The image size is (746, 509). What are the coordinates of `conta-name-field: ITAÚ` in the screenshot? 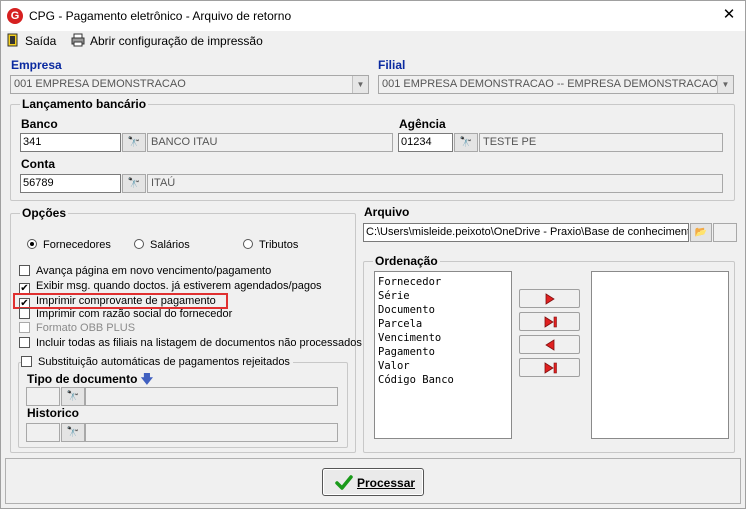 It's located at (435, 183).